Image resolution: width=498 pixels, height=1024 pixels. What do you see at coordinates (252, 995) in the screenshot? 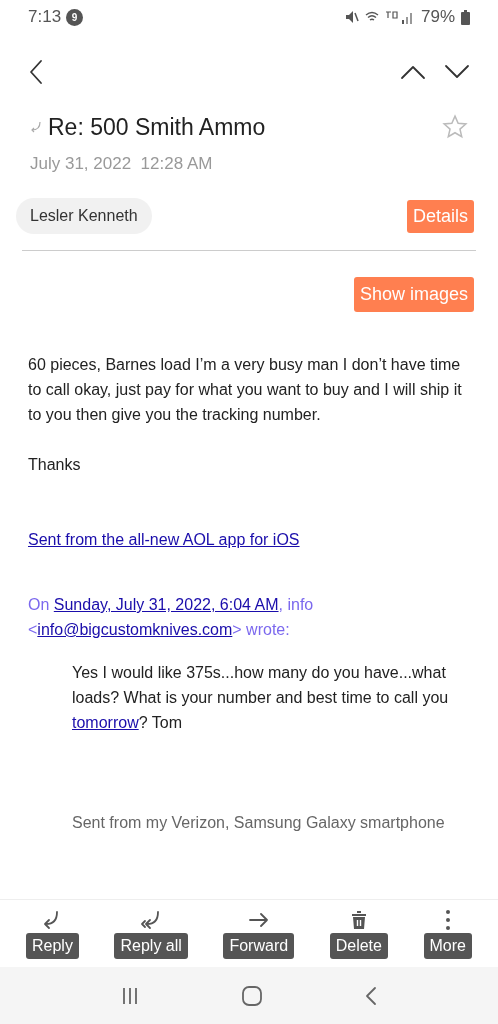
I see `home-icon` at bounding box center [252, 995].